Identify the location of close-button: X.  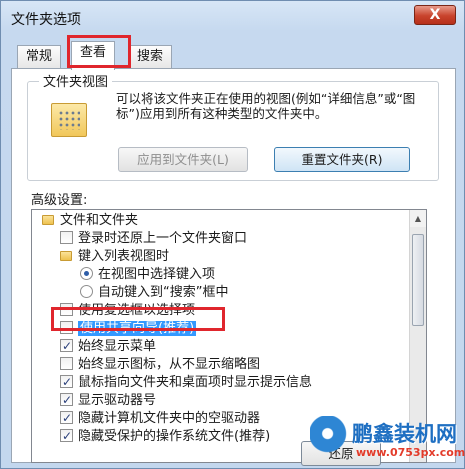
(435, 15).